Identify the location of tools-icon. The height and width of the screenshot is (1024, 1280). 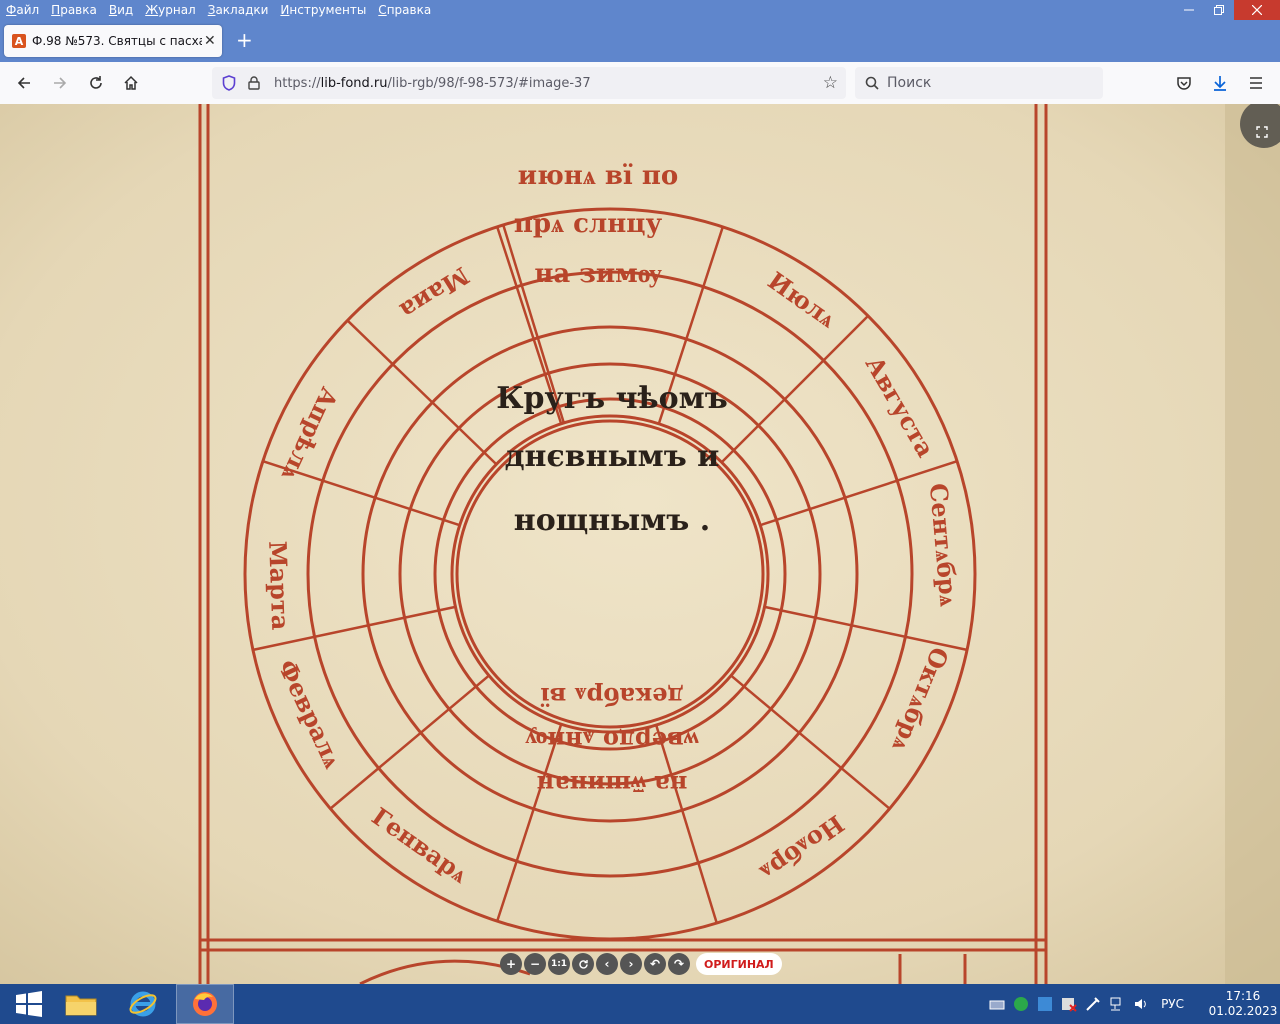
(1093, 1004).